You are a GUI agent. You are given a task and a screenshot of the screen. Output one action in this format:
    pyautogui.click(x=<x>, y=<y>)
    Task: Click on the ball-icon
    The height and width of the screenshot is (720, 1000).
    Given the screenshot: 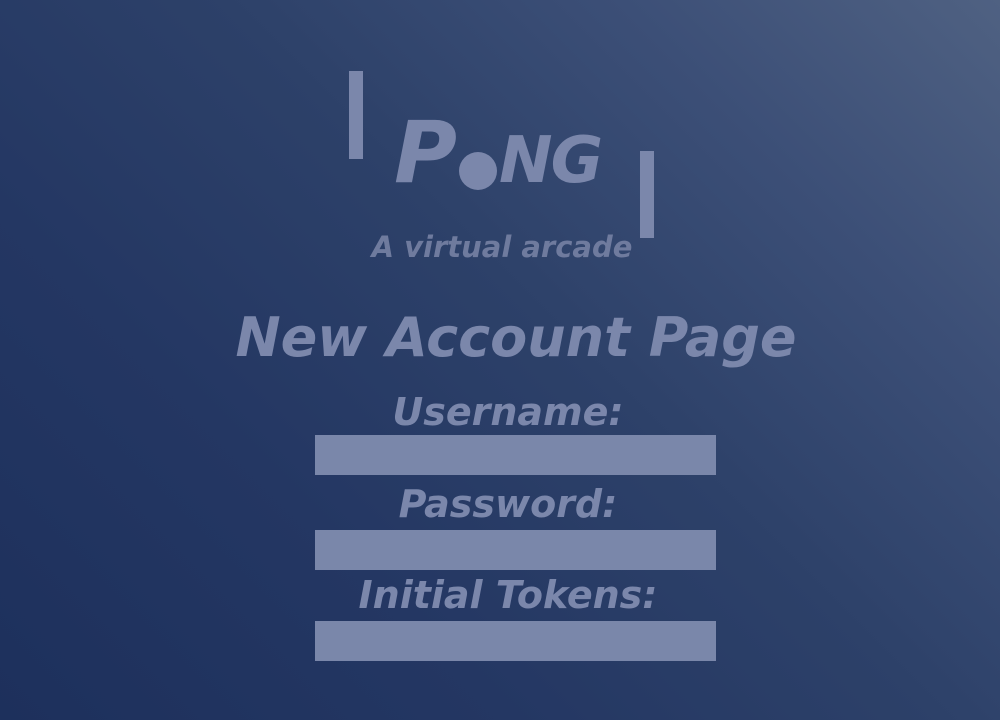 What is the action you would take?
    pyautogui.click(x=478, y=171)
    